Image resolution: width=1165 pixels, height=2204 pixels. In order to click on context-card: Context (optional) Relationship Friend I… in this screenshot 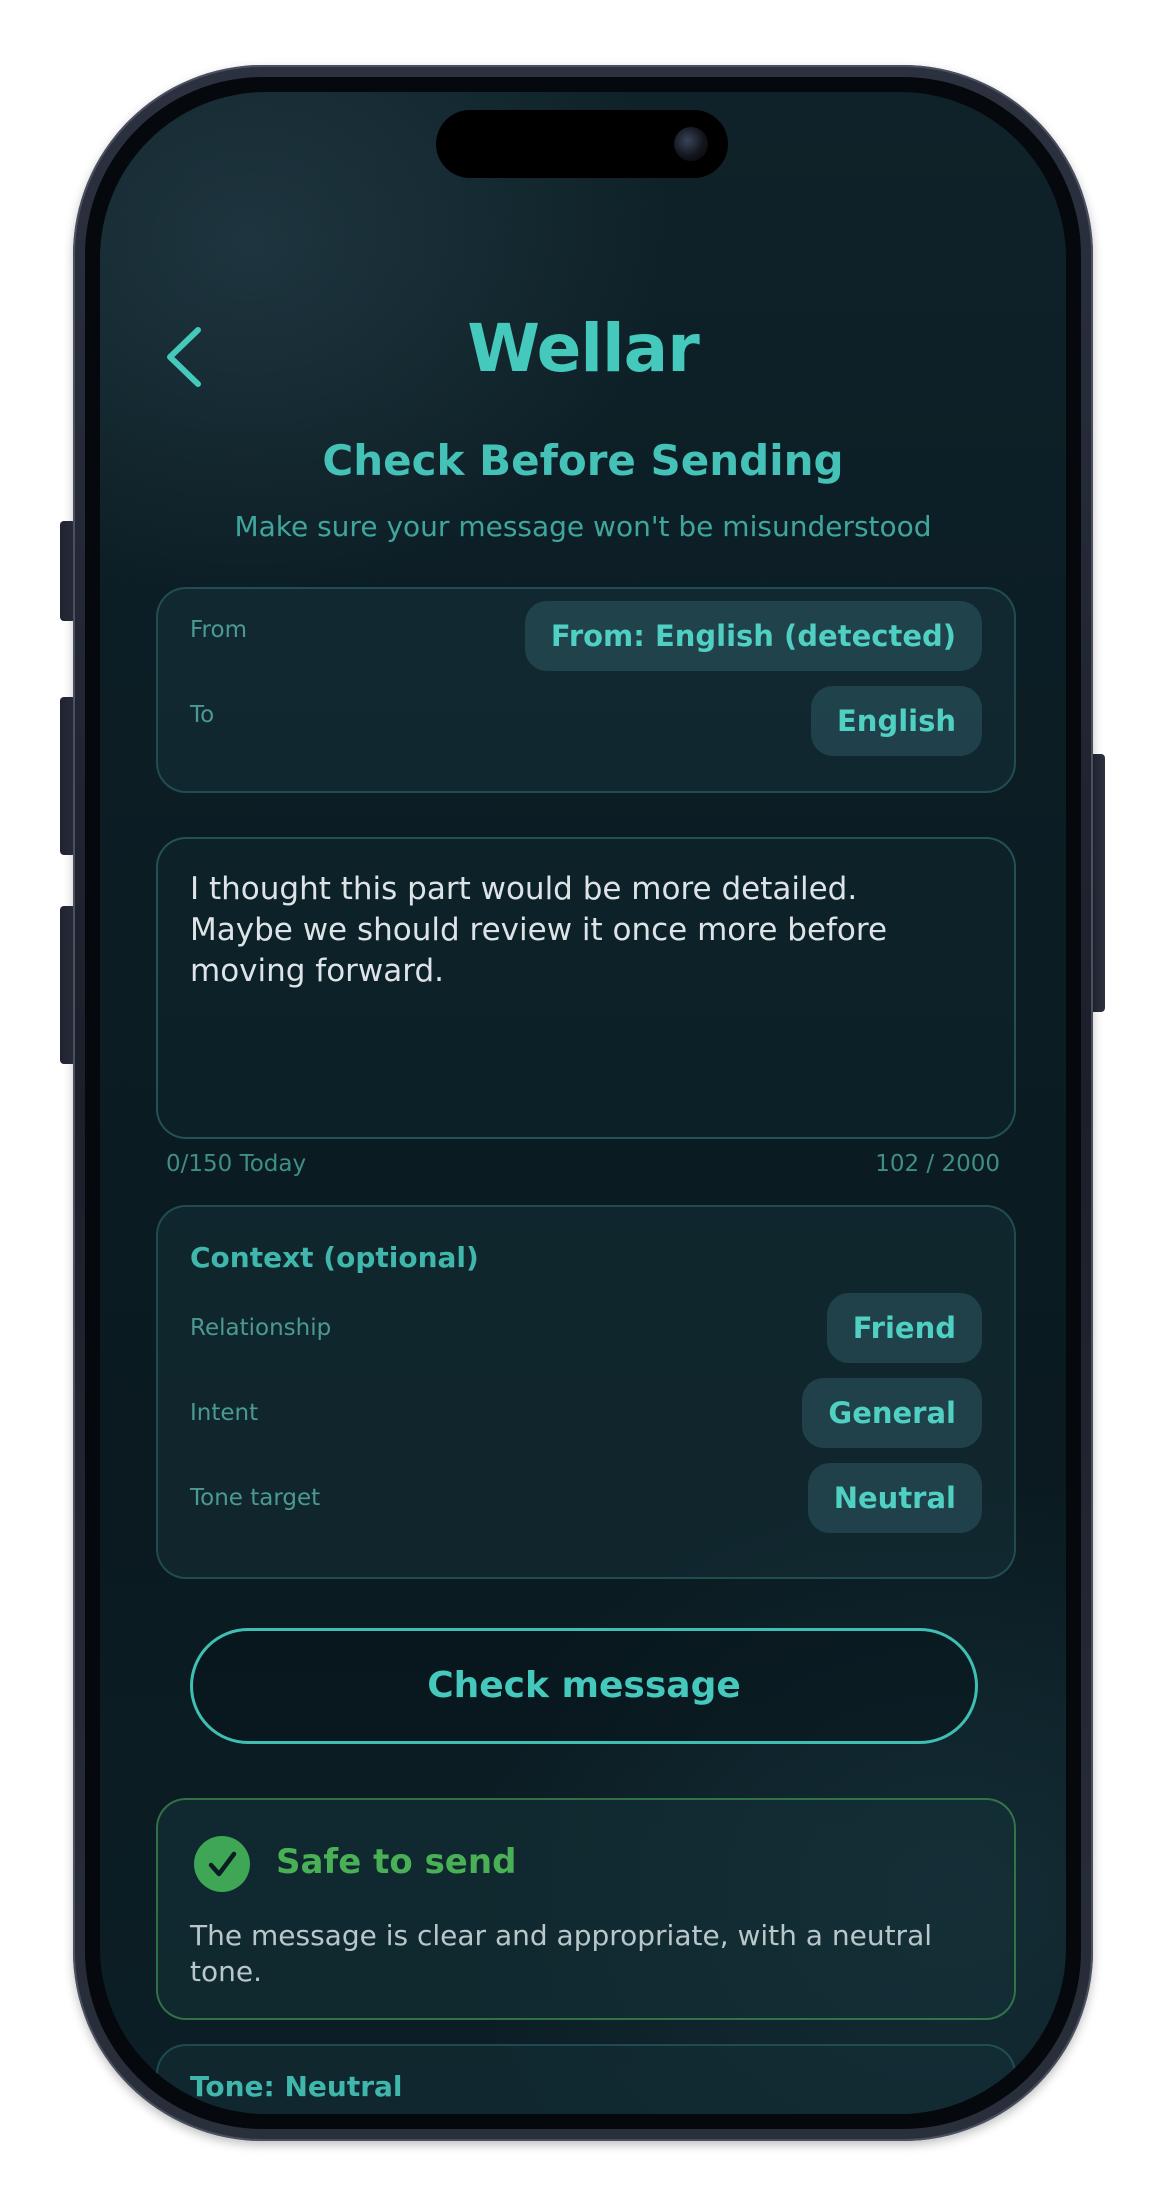, I will do `click(586, 1392)`.